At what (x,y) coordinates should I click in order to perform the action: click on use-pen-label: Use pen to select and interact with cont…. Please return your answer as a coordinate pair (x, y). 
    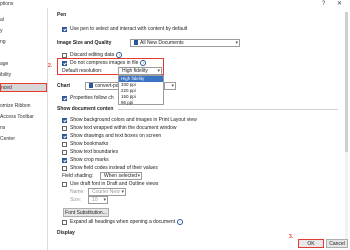
    Looking at the image, I should click on (129, 29).